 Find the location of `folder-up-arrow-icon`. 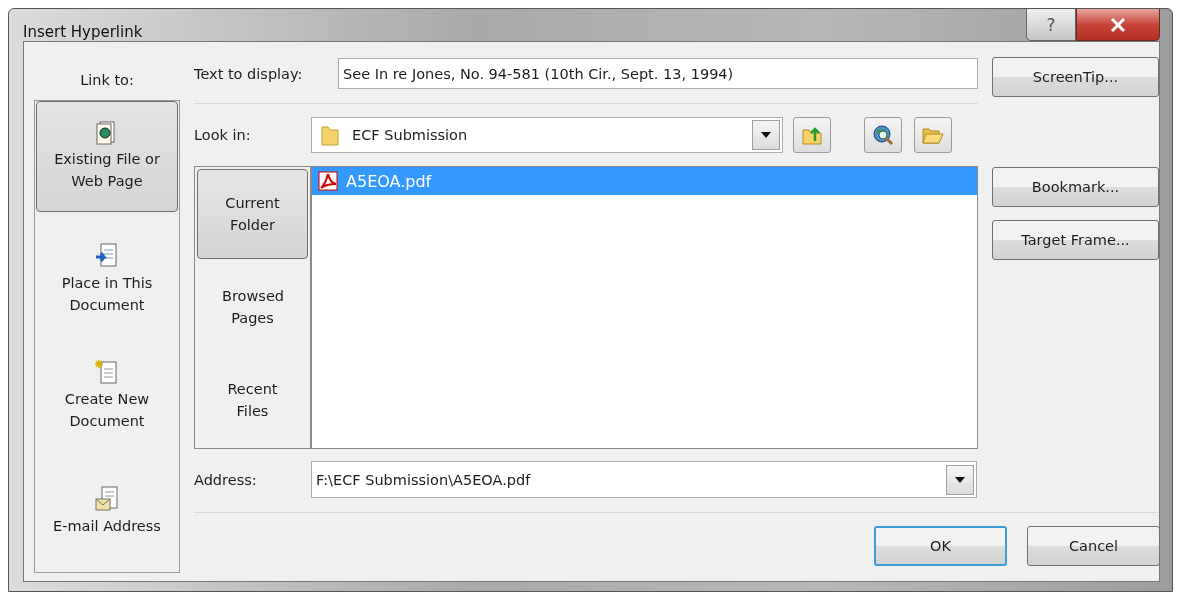

folder-up-arrow-icon is located at coordinates (812, 135).